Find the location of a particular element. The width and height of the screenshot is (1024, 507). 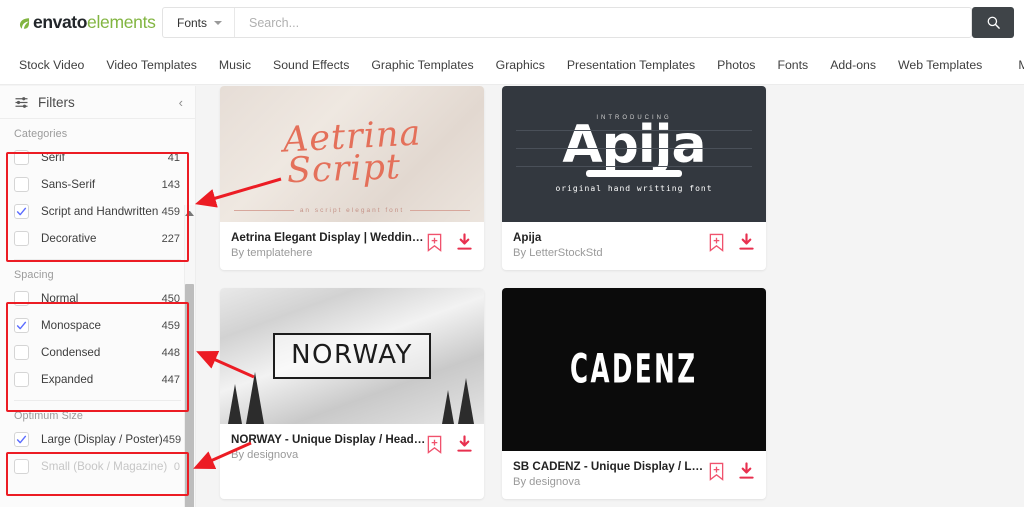

filter-option-normal: Normal 450 is located at coordinates (96, 298).